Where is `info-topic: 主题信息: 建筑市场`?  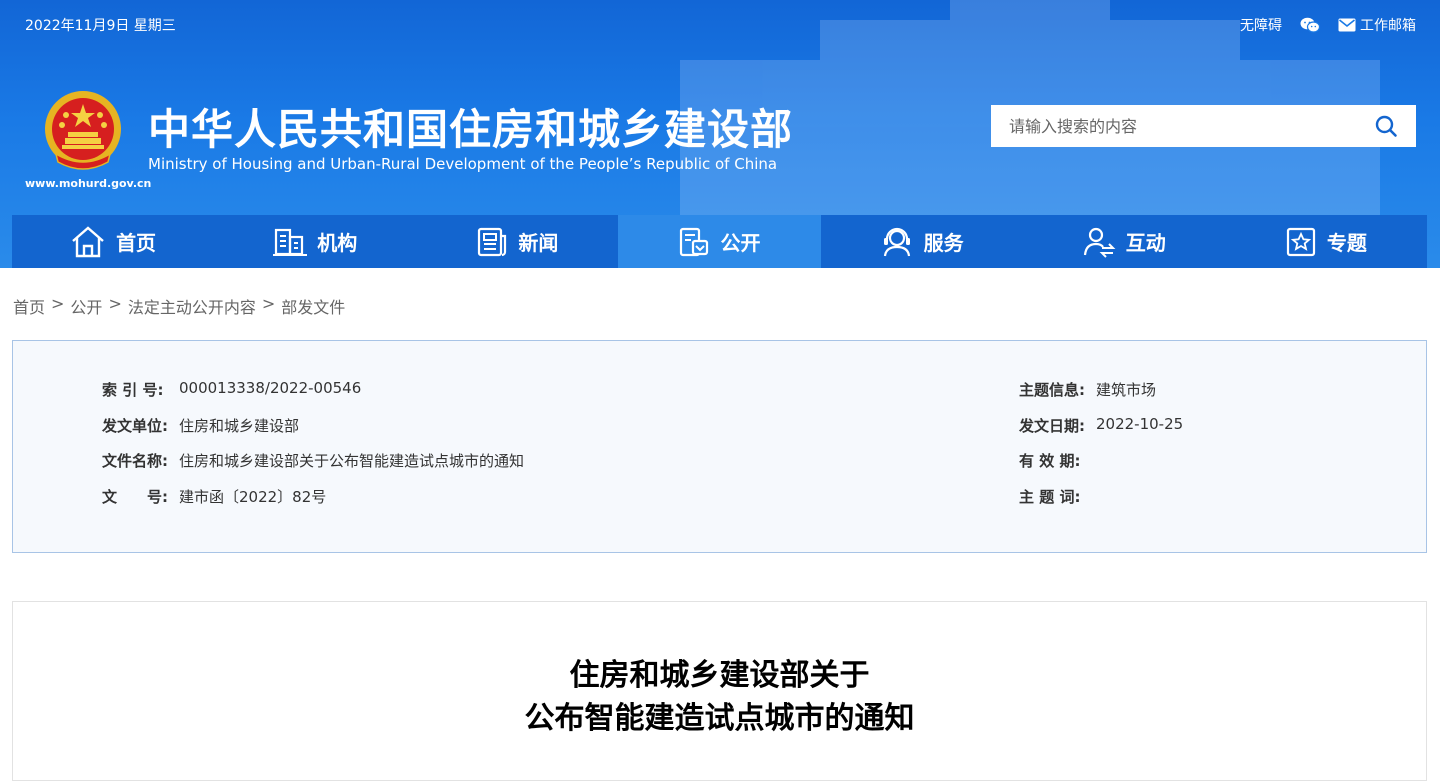
info-topic: 主题信息: 建筑市场 is located at coordinates (1087, 389).